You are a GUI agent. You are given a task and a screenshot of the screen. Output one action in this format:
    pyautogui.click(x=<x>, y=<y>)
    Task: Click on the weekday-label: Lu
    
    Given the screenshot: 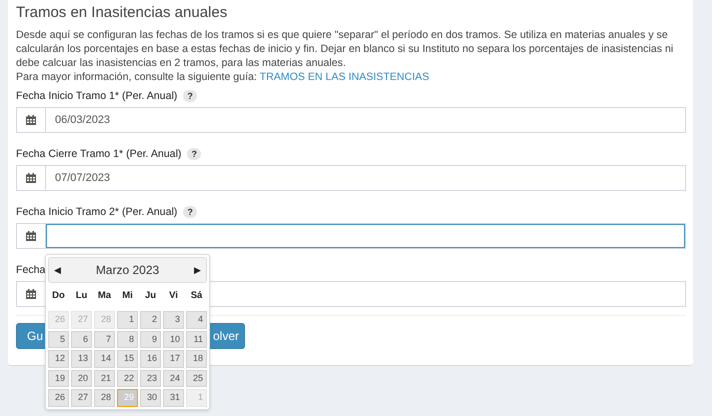 What is the action you would take?
    pyautogui.click(x=81, y=296)
    